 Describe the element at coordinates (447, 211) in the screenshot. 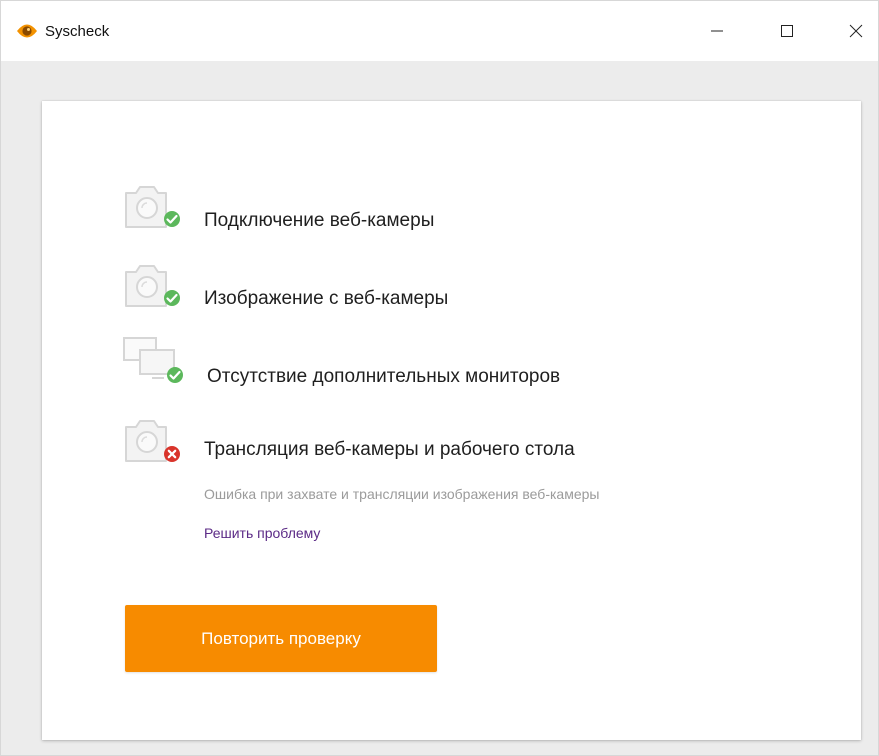

I see `check-item-webcam-connection: Подключение веб-камеры` at that location.